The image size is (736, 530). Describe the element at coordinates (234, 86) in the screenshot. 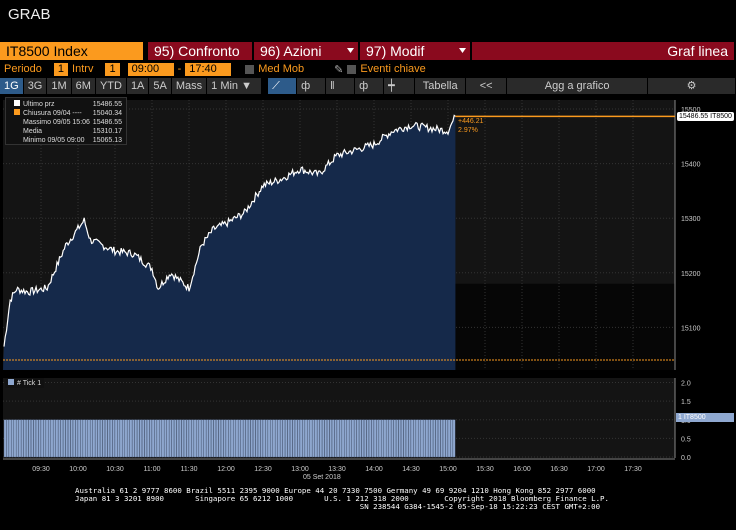

I see `interval-select: 1 Min ▼` at that location.